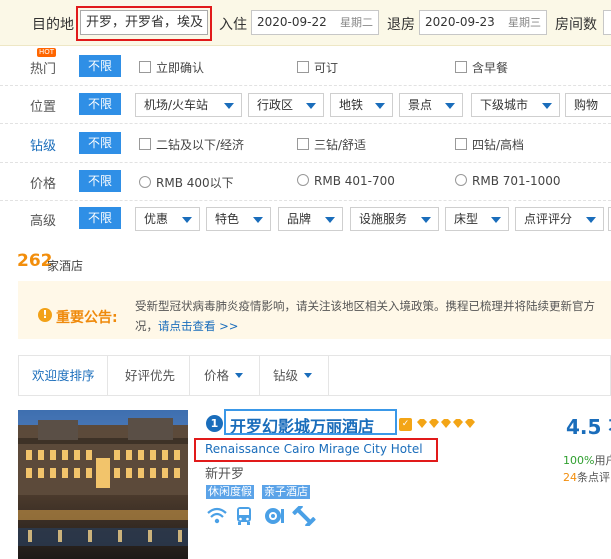 Image resolution: width=611 pixels, height=559 pixels. What do you see at coordinates (292, 22) in the screenshot?
I see `checkin-date: 2020-09-22` at bounding box center [292, 22].